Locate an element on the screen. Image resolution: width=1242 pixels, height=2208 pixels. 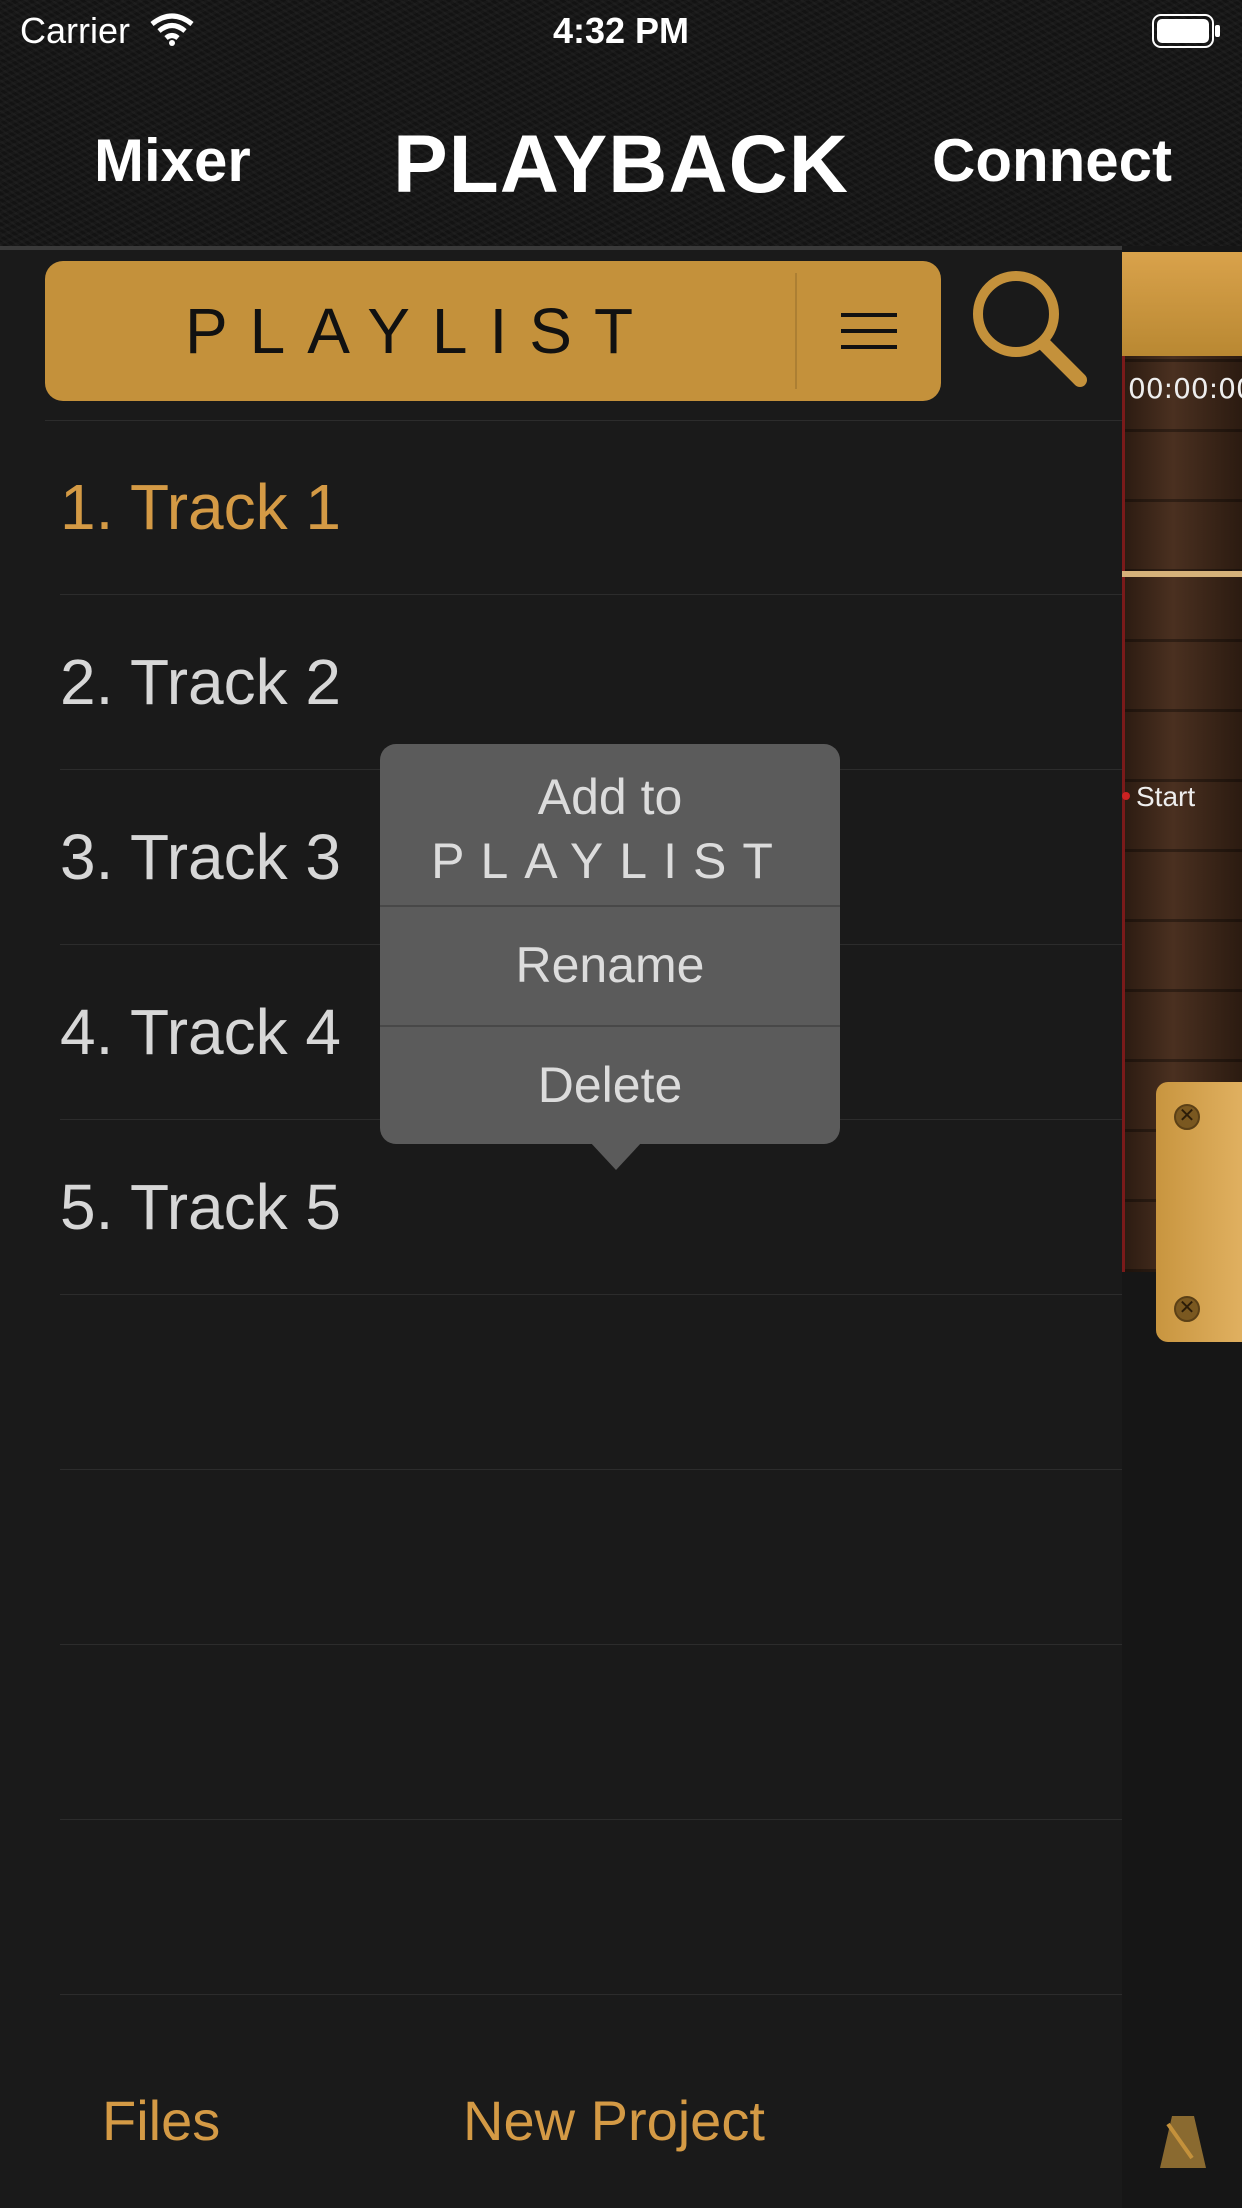
waveform-panel: 00:00:00 Start ✕ ✕ is located at coordinates (1182, 1227).